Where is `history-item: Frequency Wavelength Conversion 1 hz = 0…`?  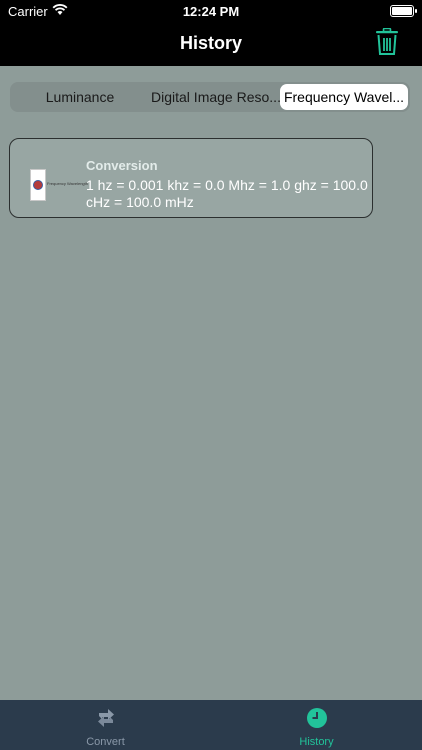 history-item: Frequency Wavelength Conversion 1 hz = 0… is located at coordinates (191, 178).